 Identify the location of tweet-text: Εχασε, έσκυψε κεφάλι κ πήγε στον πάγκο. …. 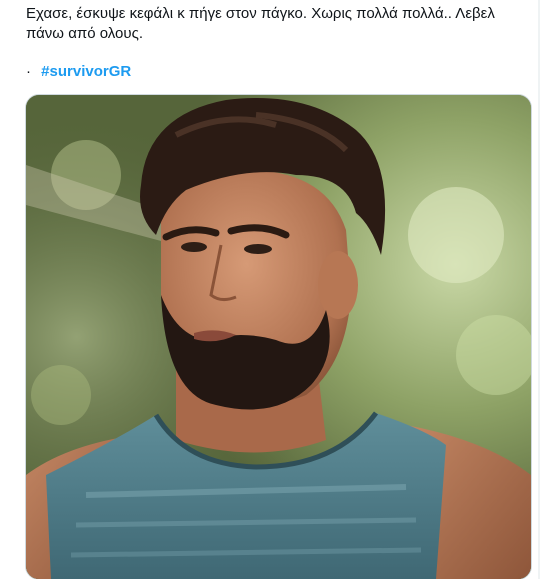
(276, 24).